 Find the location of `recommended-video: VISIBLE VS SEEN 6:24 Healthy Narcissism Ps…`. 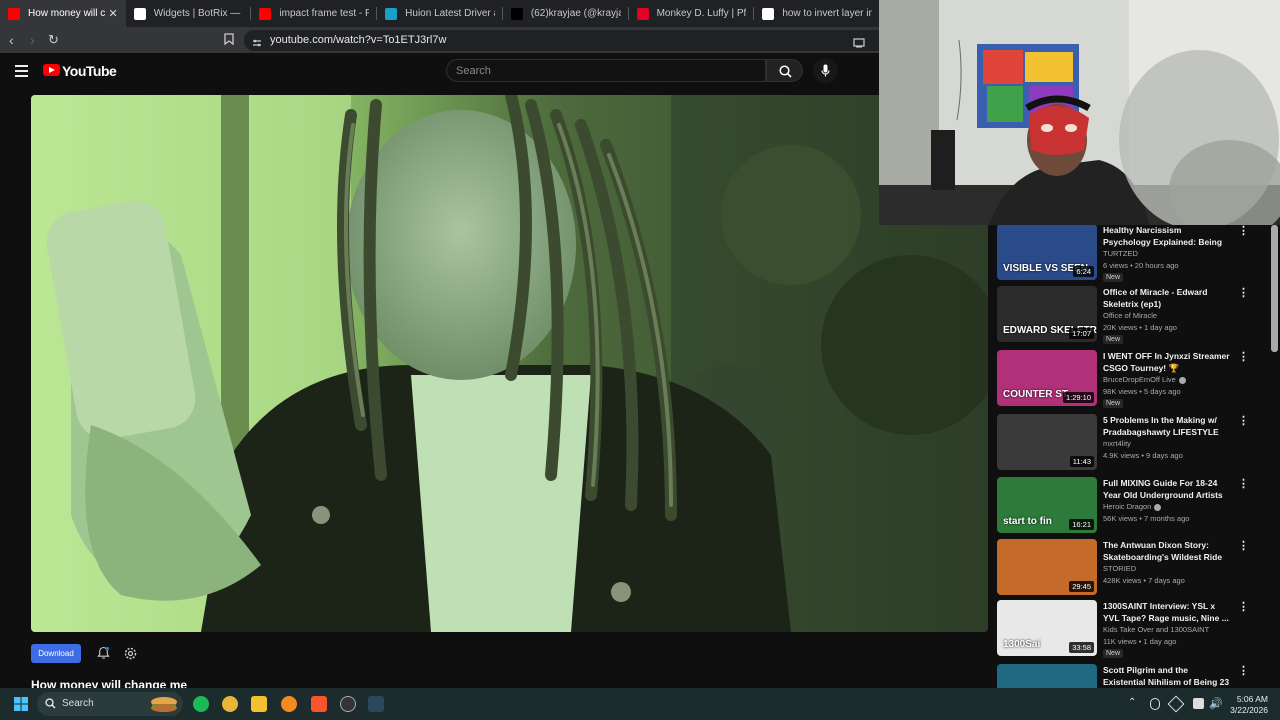

recommended-video: VISIBLE VS SEEN 6:24 Healthy Narcissism Ps… is located at coordinates (1135, 254).